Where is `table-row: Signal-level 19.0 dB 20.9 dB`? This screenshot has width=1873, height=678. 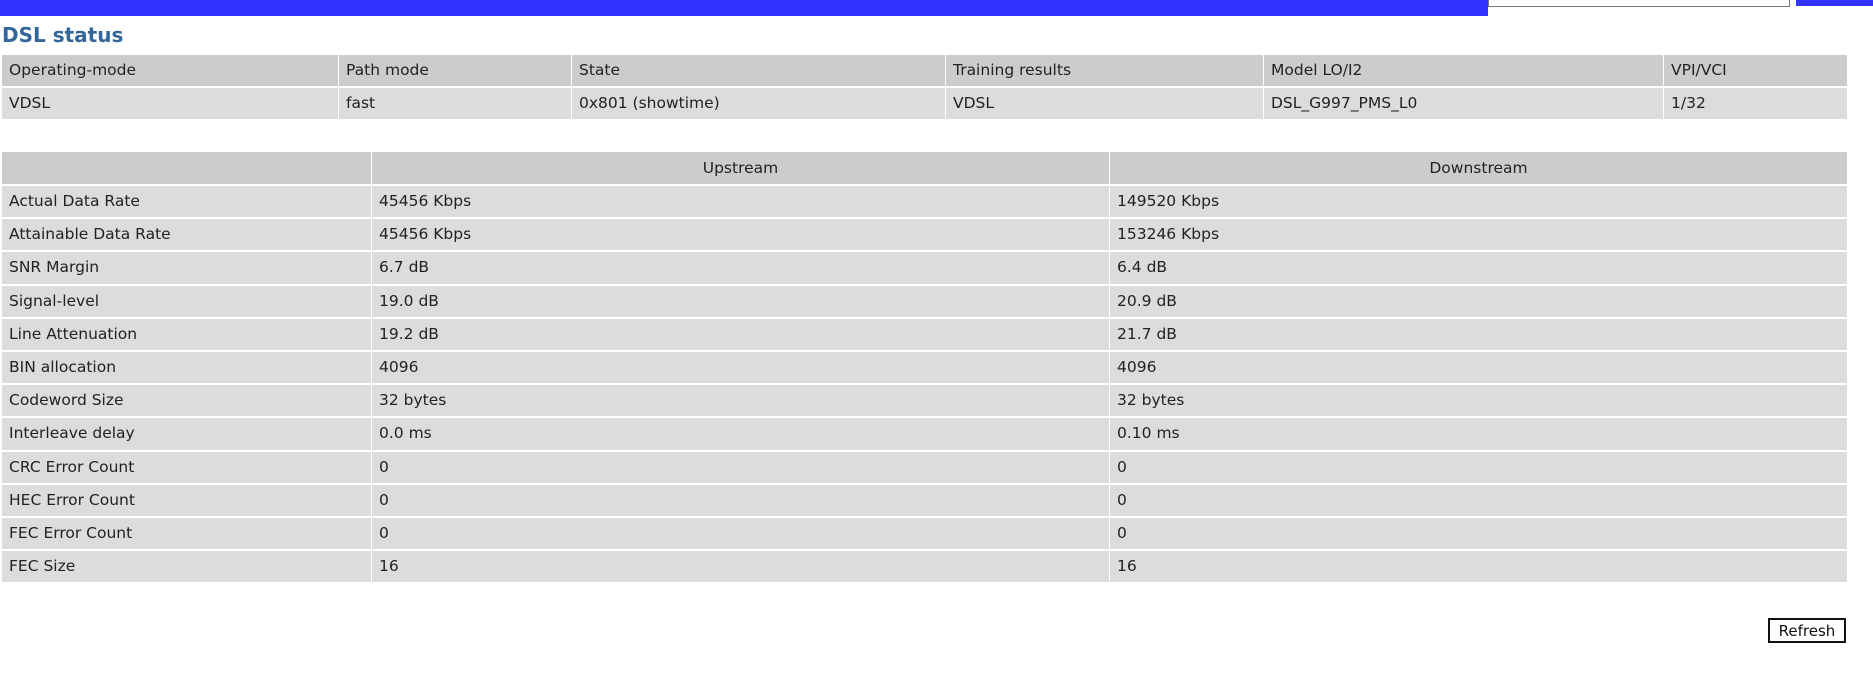 table-row: Signal-level 19.0 dB 20.9 dB is located at coordinates (924, 302).